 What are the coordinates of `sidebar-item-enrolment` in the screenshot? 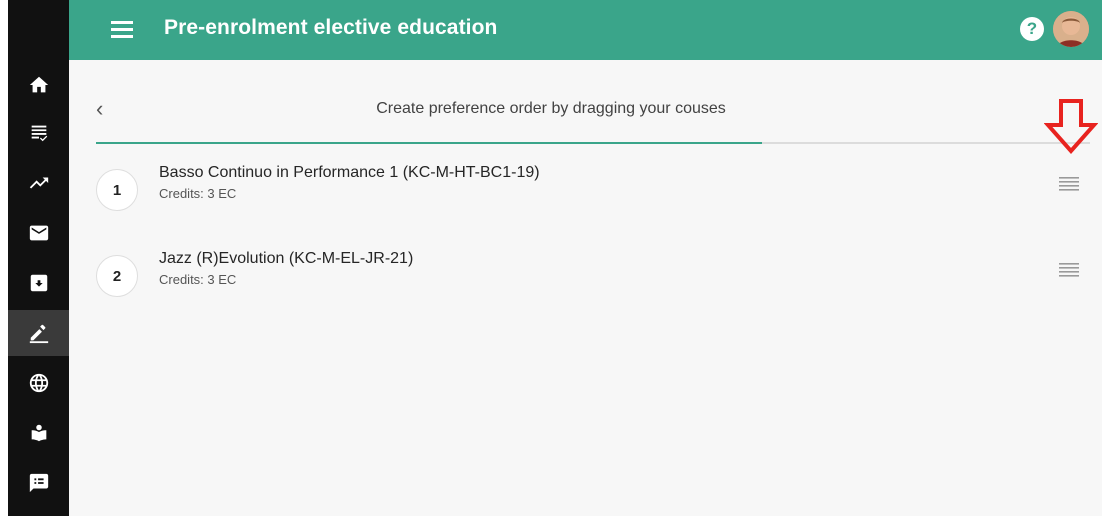 It's located at (38, 333).